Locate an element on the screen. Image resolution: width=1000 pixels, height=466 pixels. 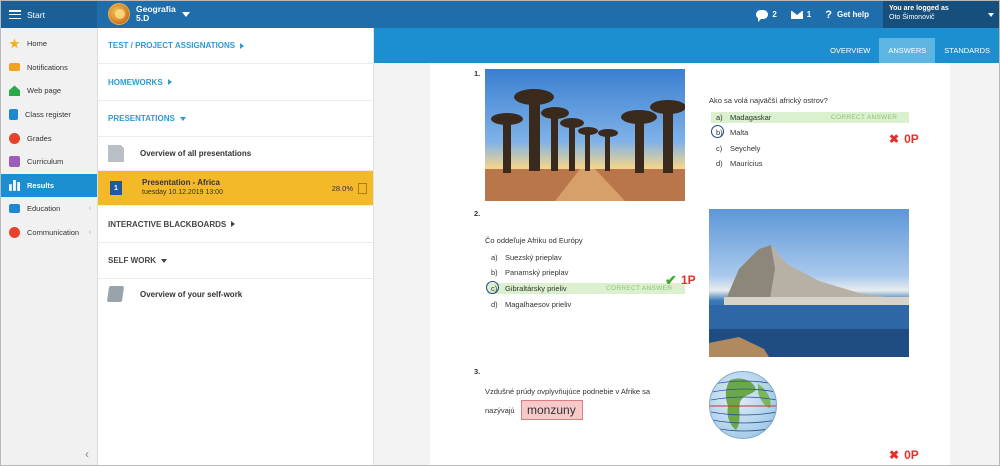
tab-answers: ANSWERS is located at coordinates (907, 50).